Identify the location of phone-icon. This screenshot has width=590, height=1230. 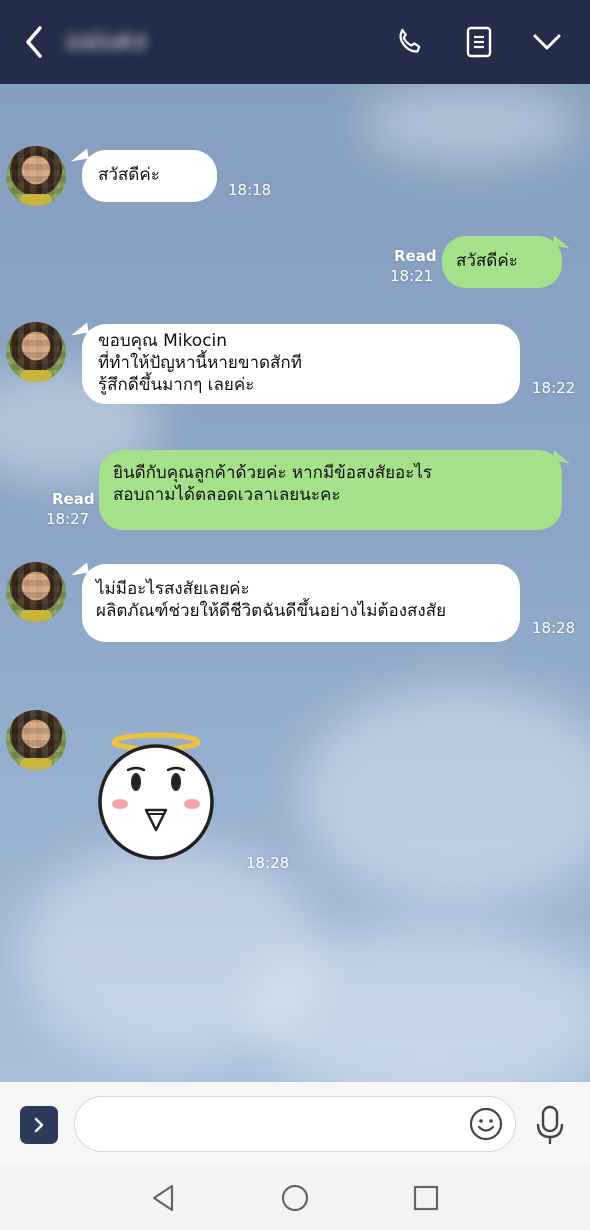
(410, 42).